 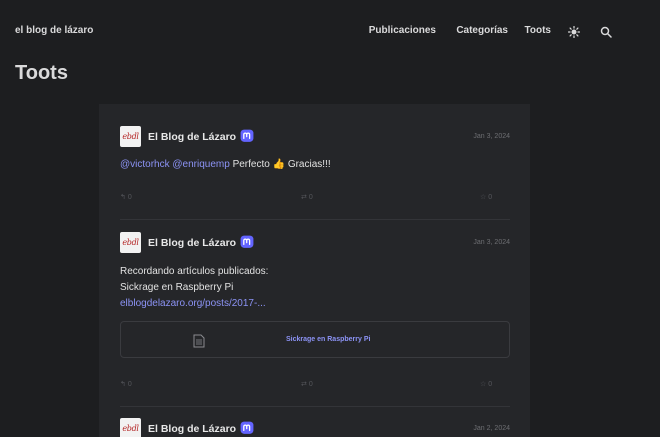 I want to click on link-preview-card: Sickrage en Raspberry Pi, so click(x=315, y=339).